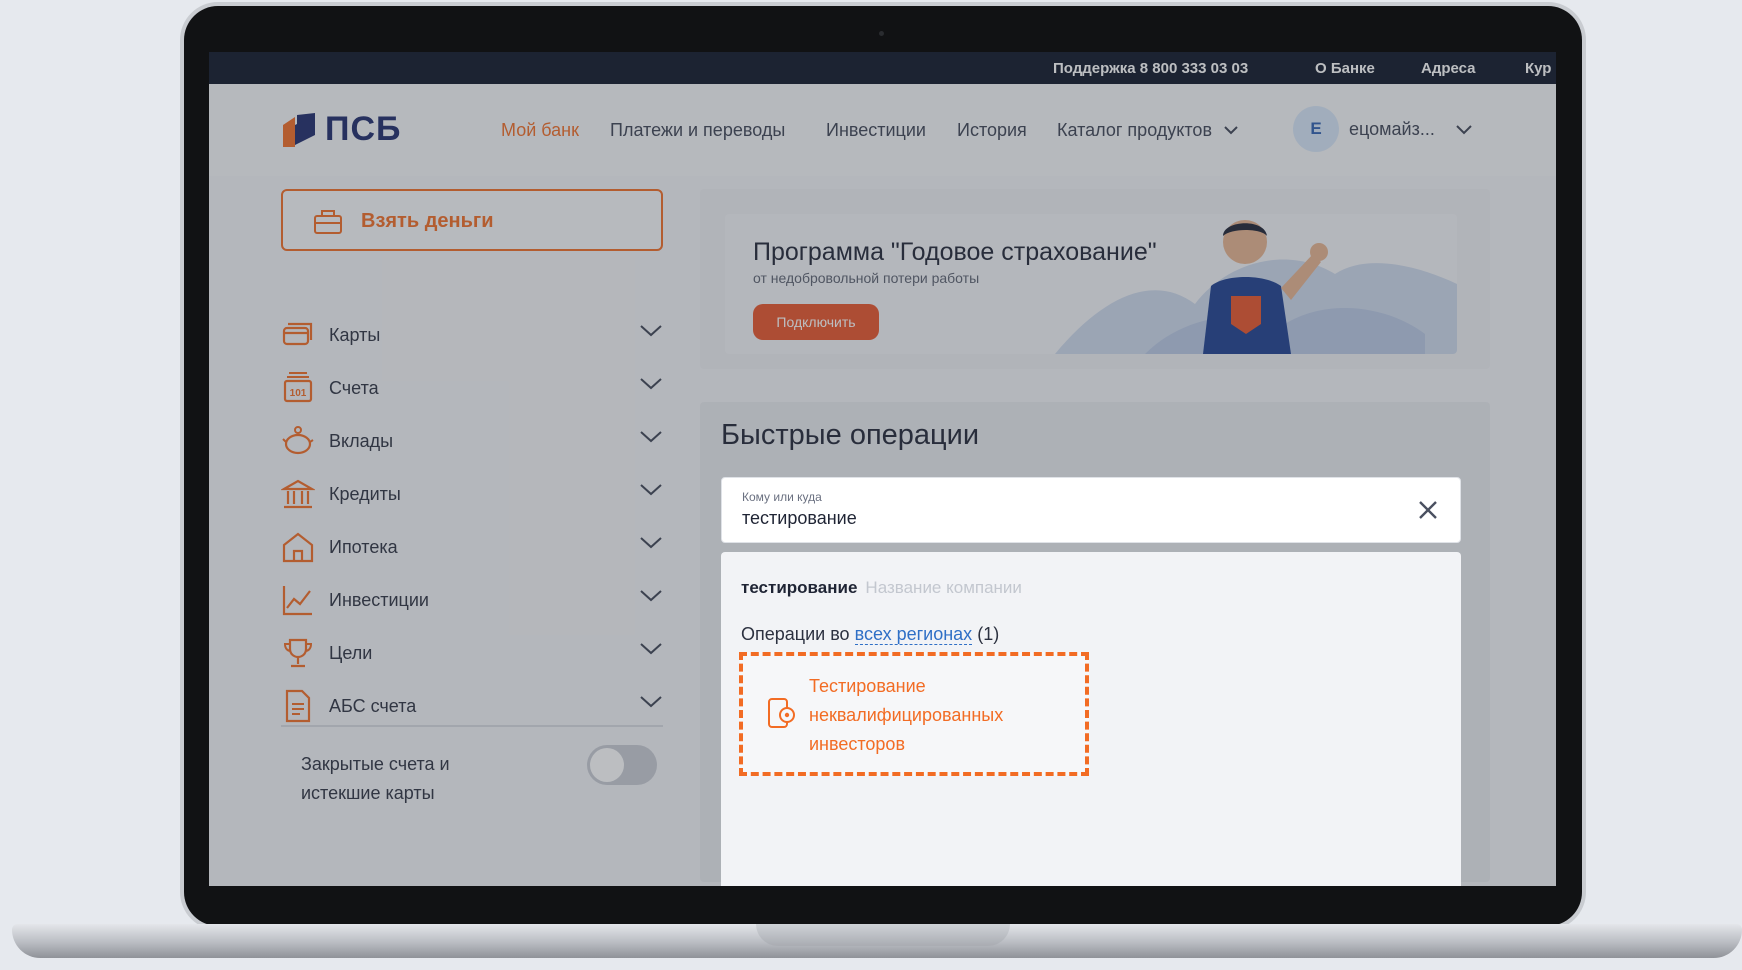 Image resolution: width=1742 pixels, height=970 pixels. Describe the element at coordinates (782, 497) in the screenshot. I see `search-hint: Кому или куда` at that location.